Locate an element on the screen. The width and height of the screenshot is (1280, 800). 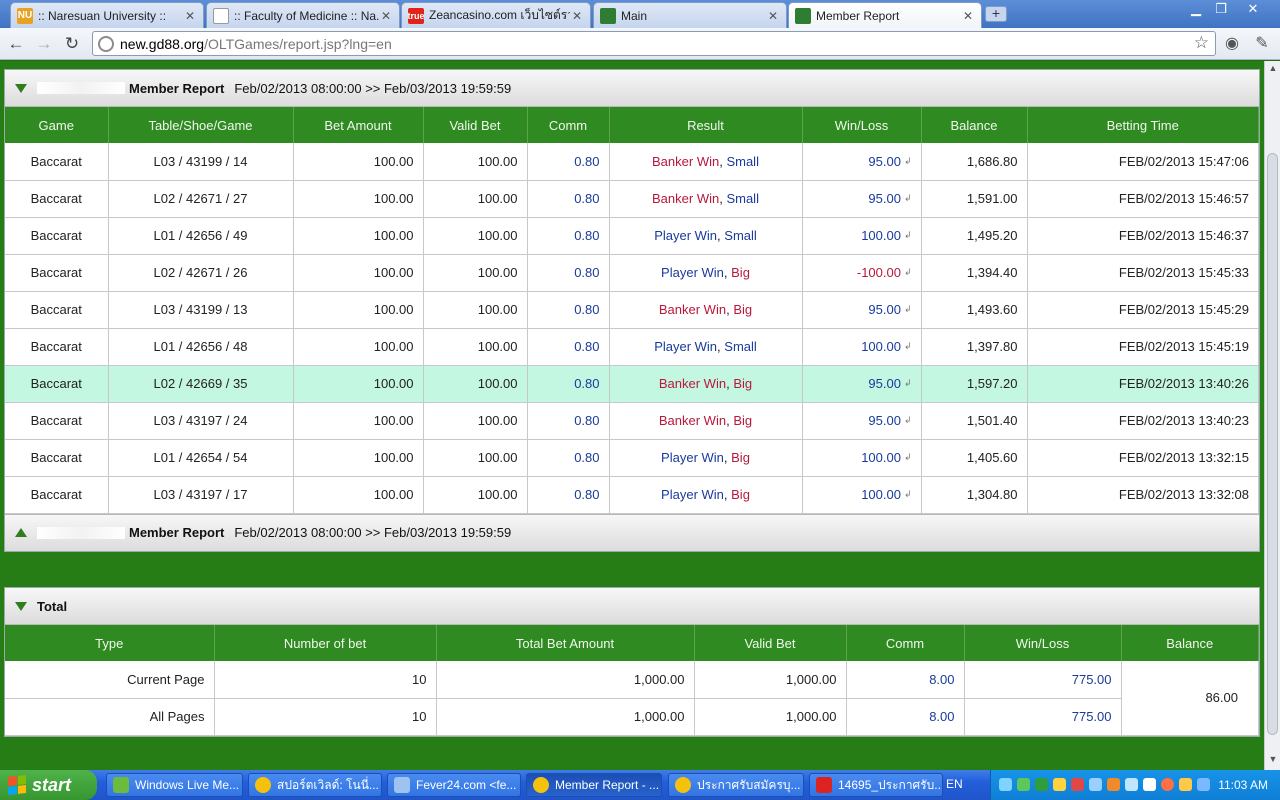
total-header: Total is located at coordinates (632, 606).